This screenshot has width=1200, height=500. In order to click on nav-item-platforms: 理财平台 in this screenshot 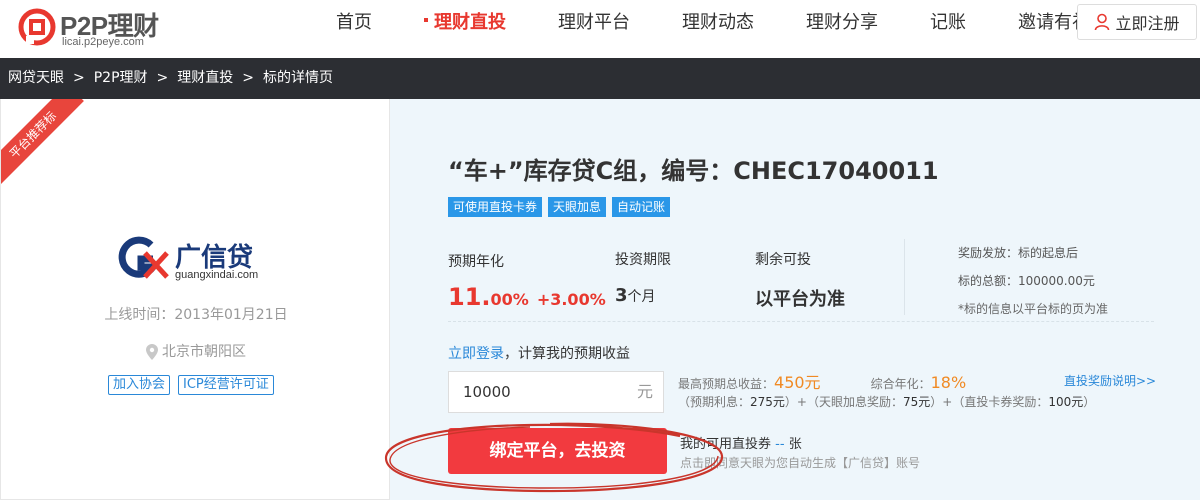, I will do `click(594, 23)`.